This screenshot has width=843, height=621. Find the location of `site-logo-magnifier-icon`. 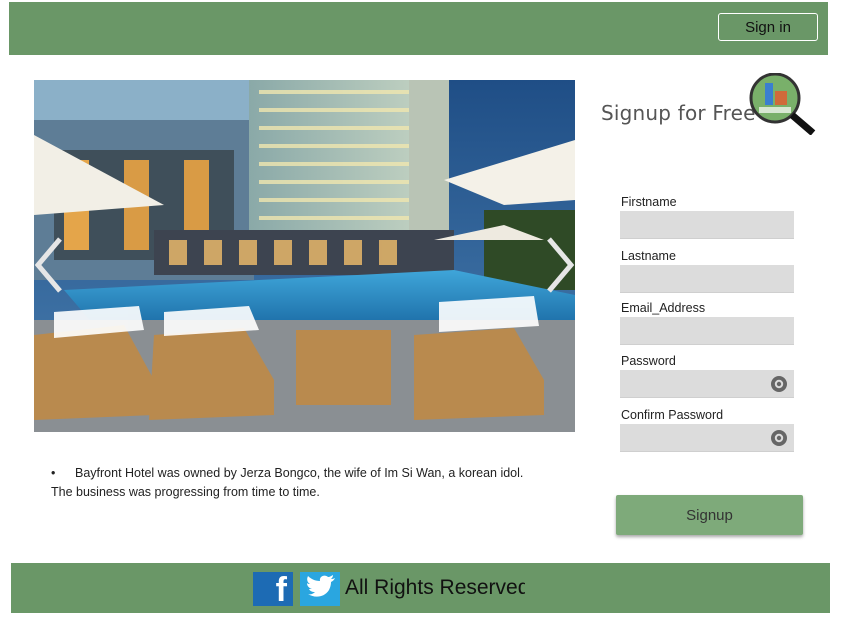

site-logo-magnifier-icon is located at coordinates (782, 104).